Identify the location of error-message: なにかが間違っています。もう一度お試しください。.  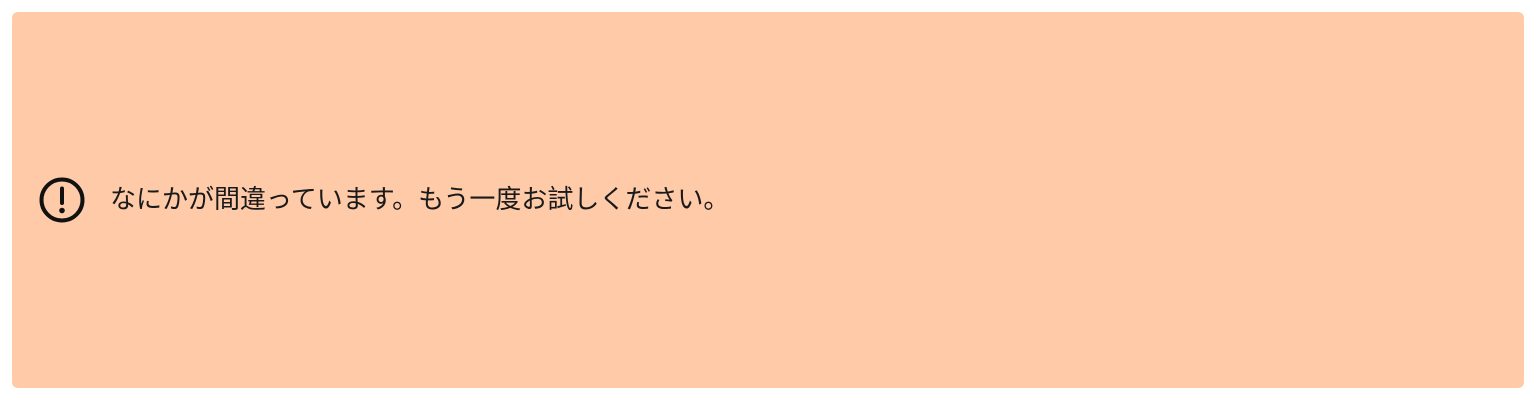
(420, 200).